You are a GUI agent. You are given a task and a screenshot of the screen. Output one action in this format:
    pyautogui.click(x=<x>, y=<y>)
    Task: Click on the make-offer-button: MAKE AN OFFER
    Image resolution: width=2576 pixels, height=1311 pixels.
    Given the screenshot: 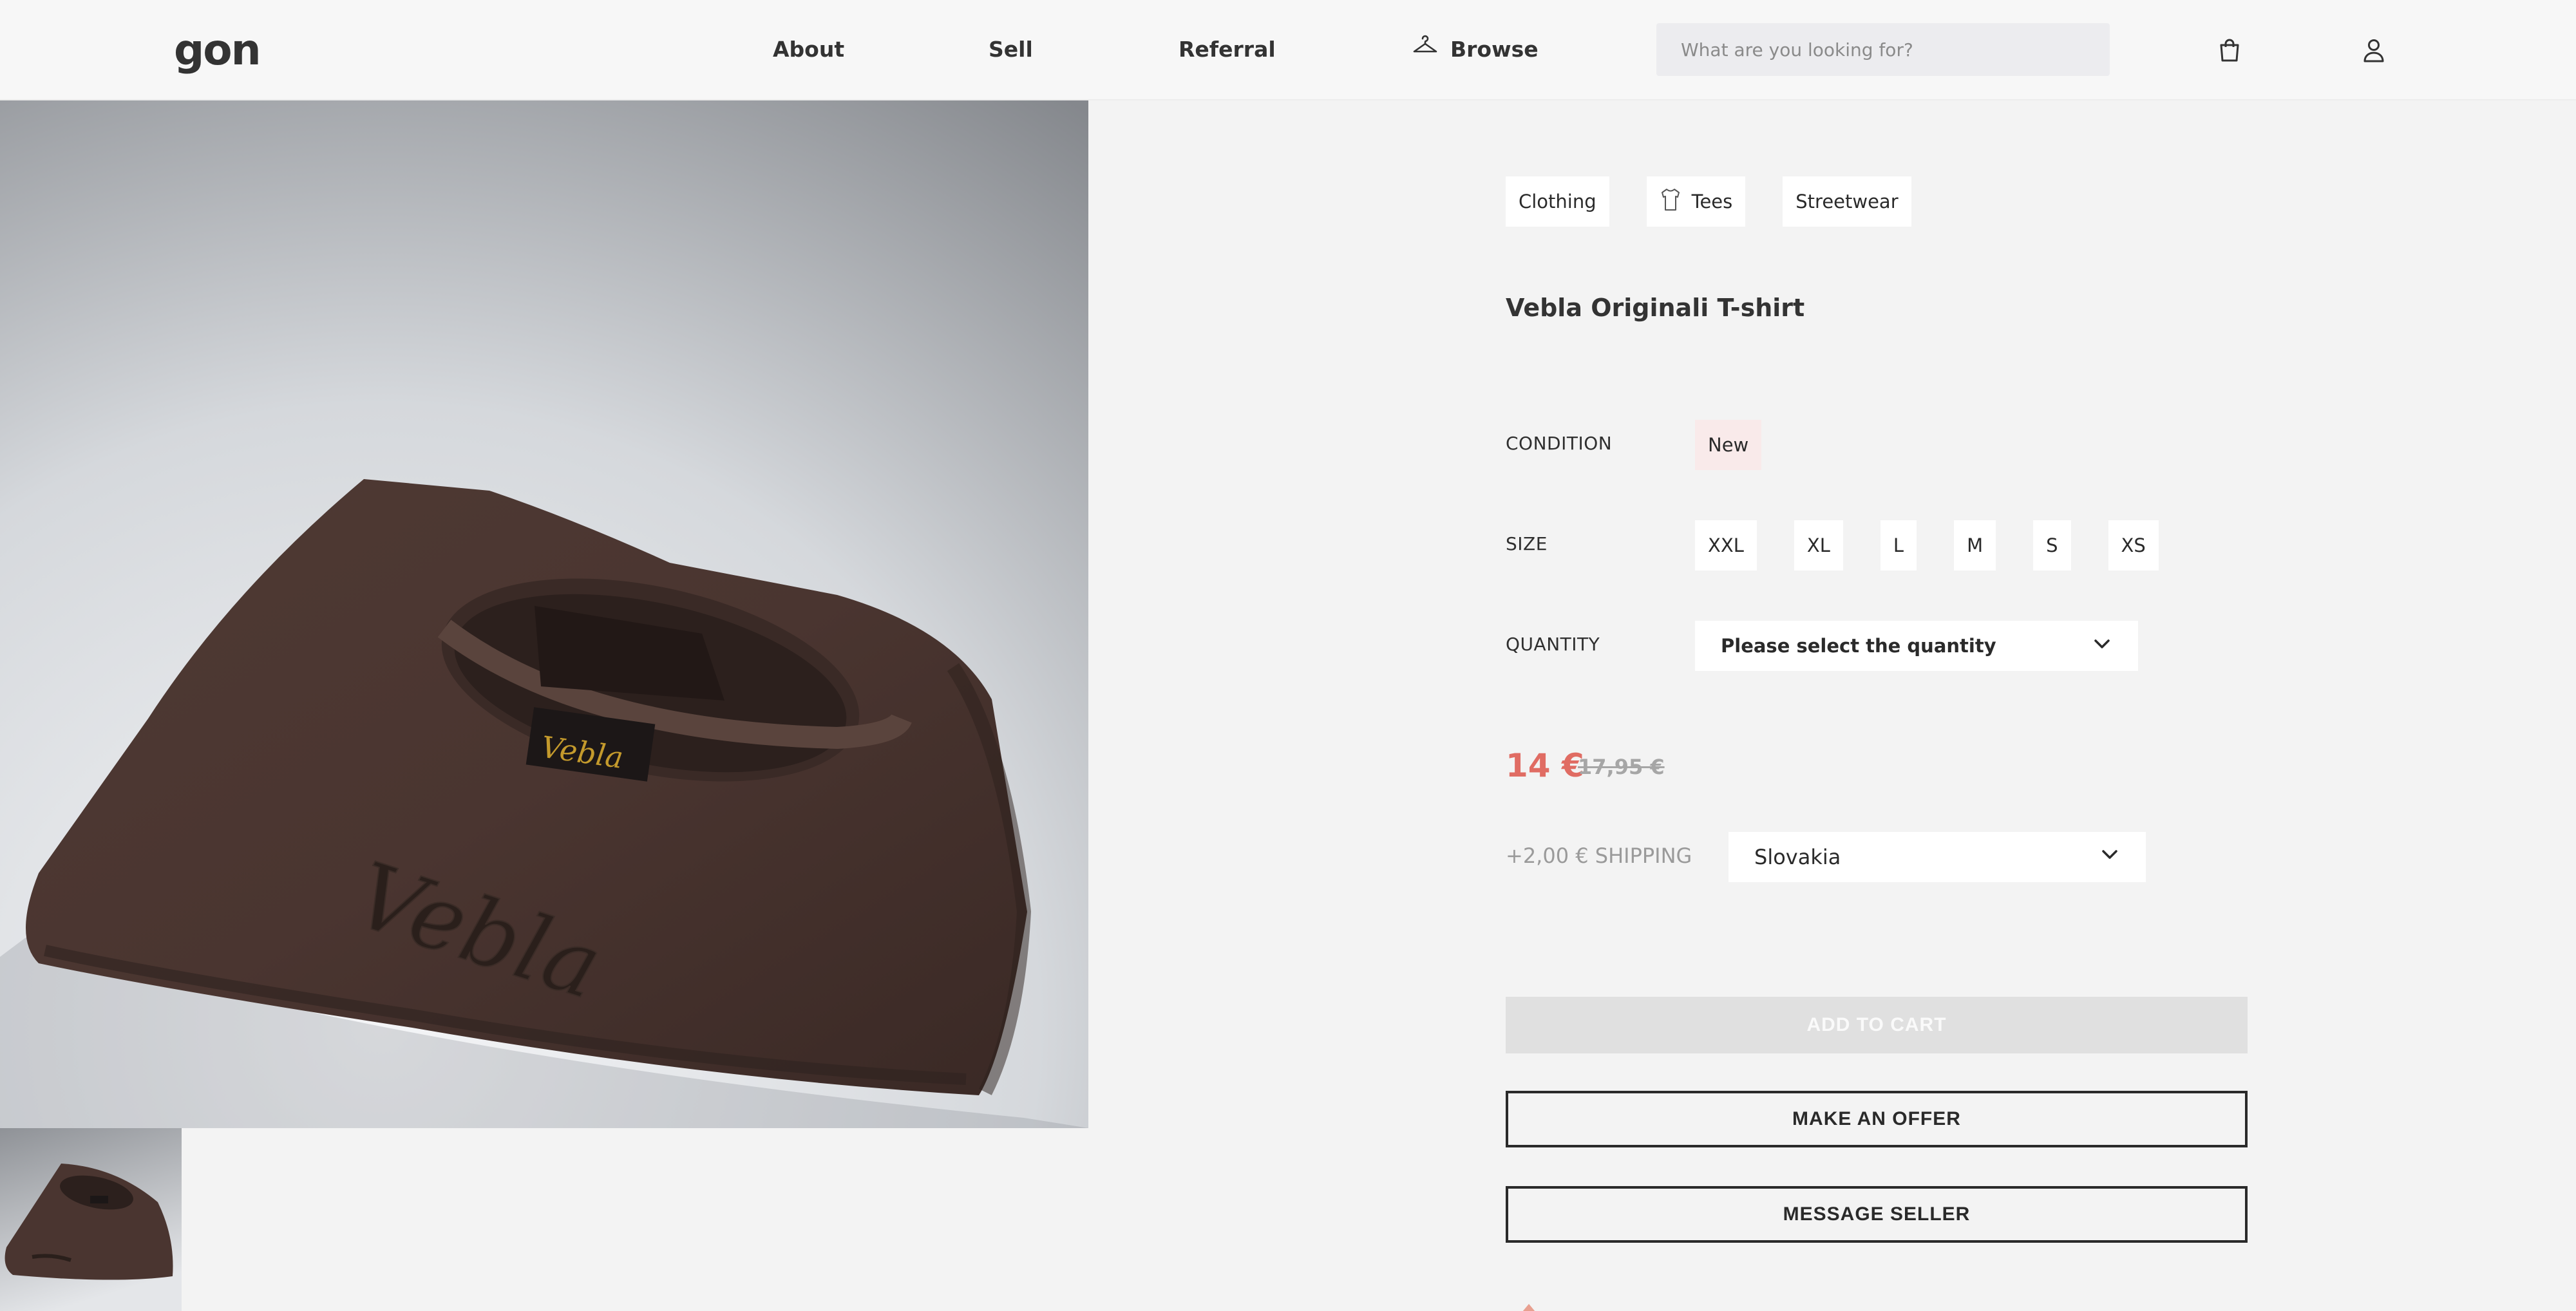 What is the action you would take?
    pyautogui.click(x=1877, y=1119)
    